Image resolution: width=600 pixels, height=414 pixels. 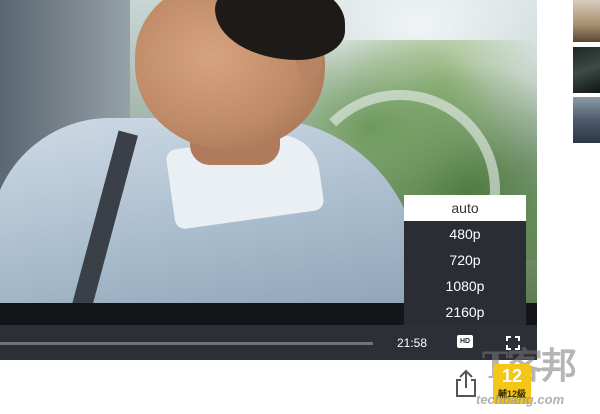 I want to click on quality-menu: auto 480p 720p 1080p 2160p, so click(x=465, y=260).